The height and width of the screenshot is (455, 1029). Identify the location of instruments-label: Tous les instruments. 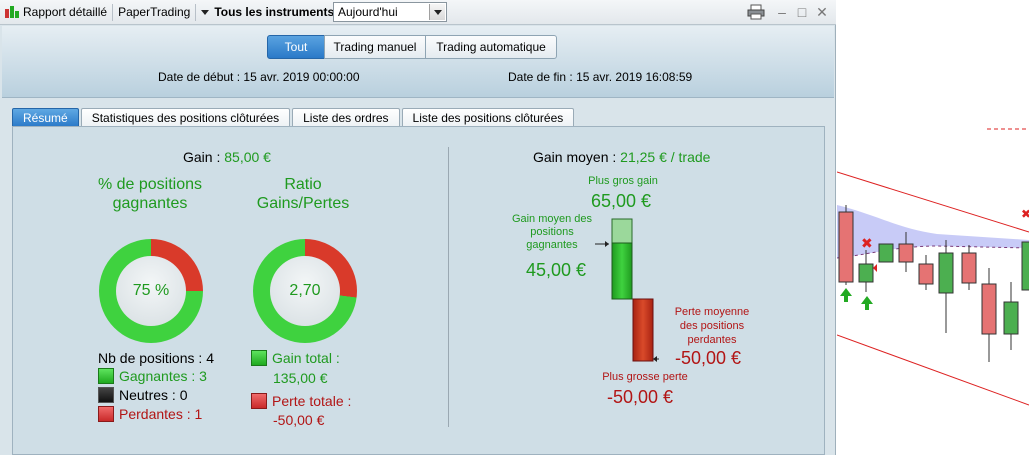
(274, 12).